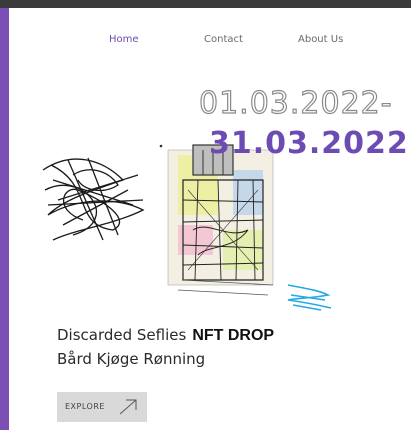  What do you see at coordinates (295, 103) in the screenshot?
I see `event-start-date: 01.03.2022-` at bounding box center [295, 103].